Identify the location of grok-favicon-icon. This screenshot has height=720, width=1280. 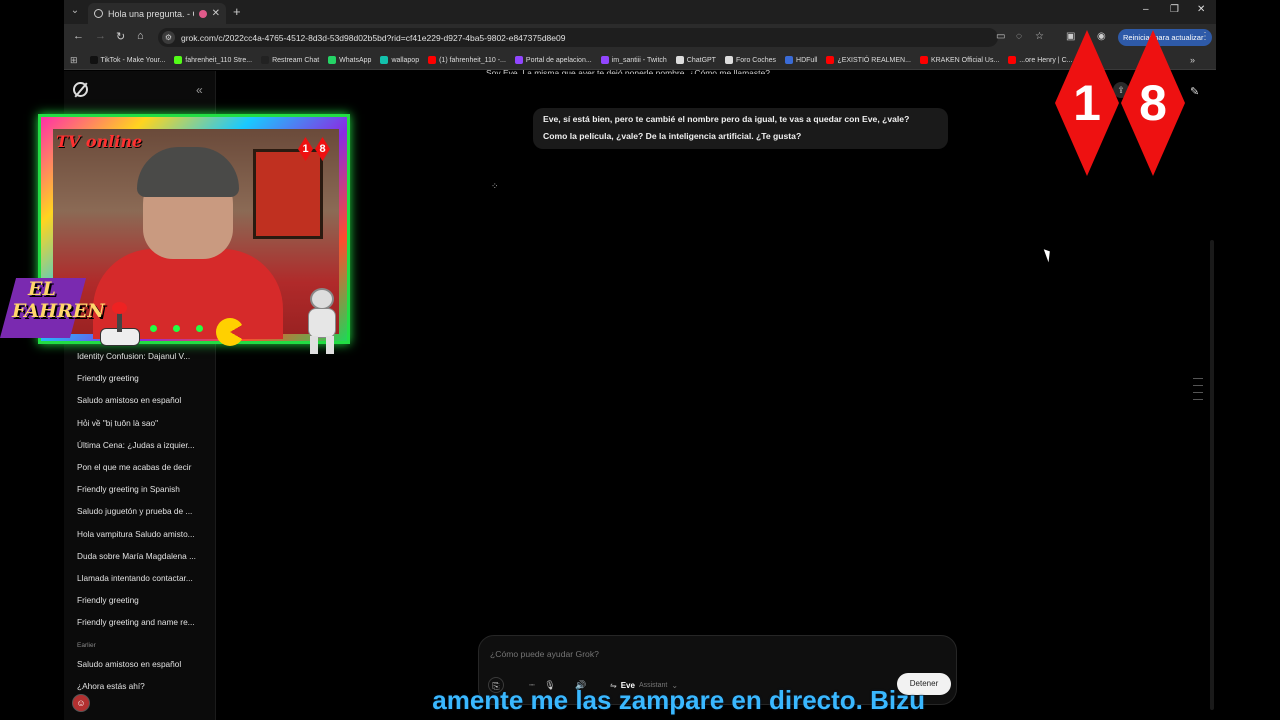
(98, 13).